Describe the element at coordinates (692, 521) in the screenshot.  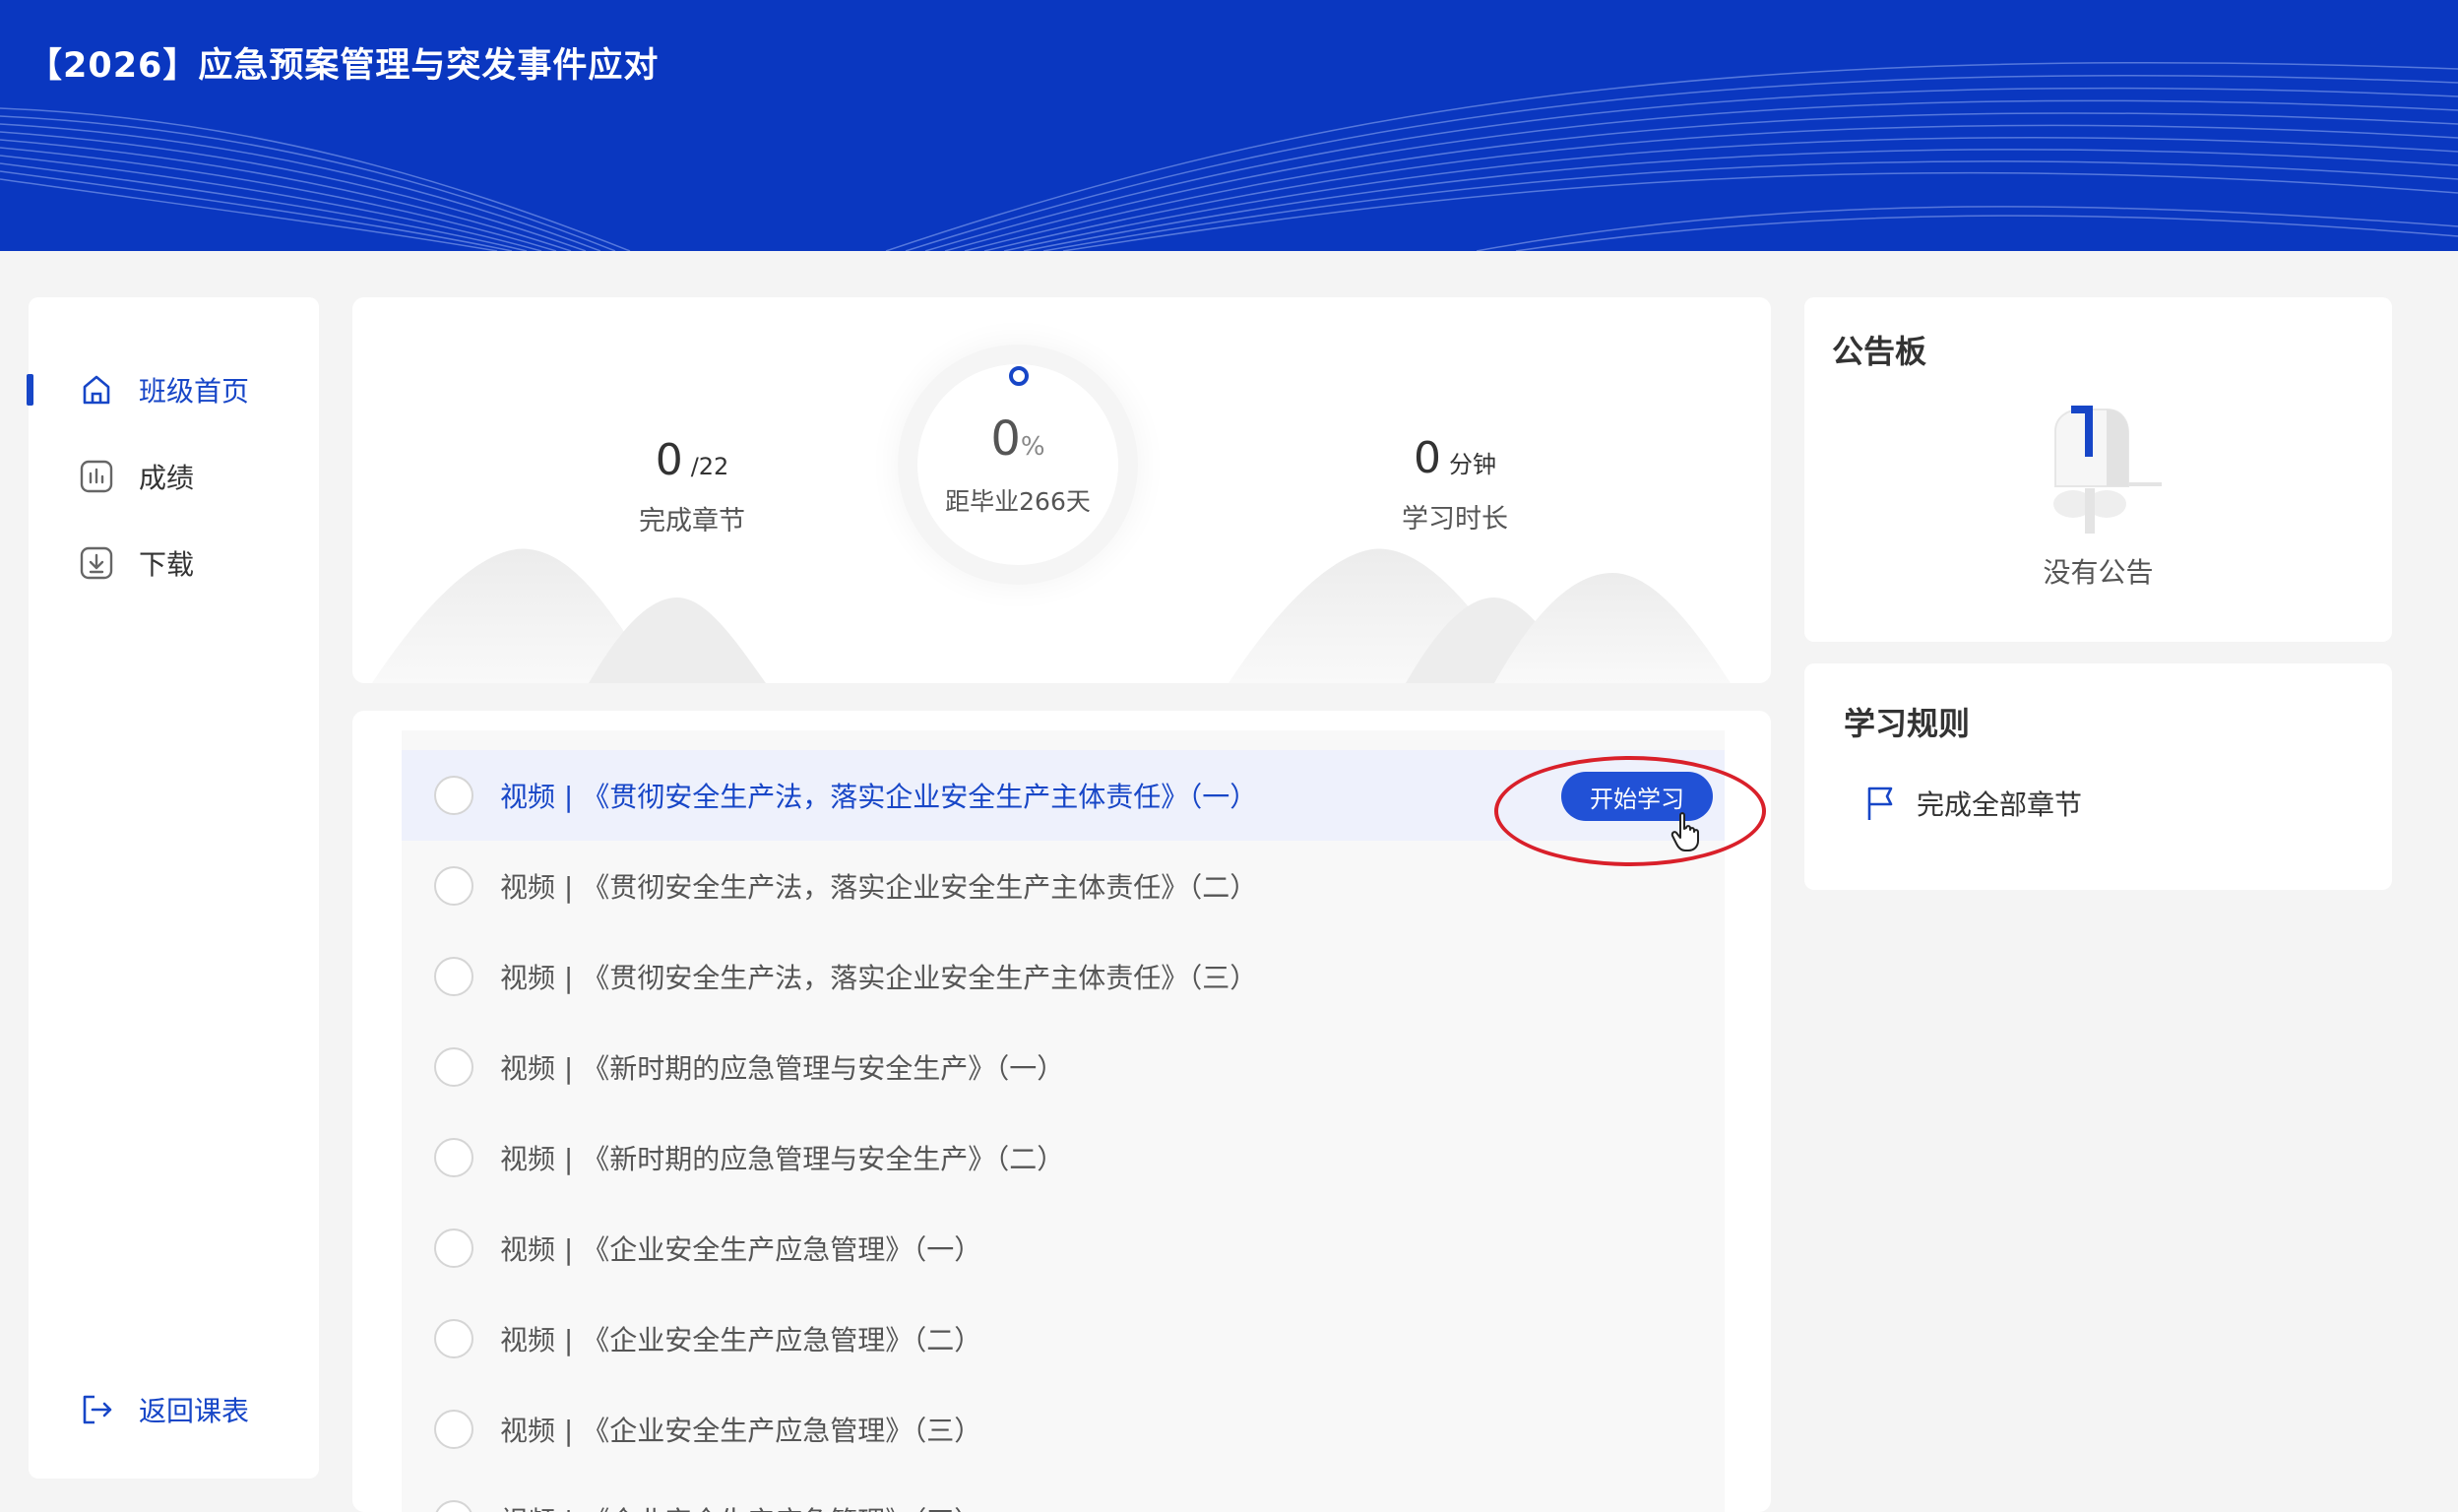
I see `chapters-label: 完成章节` at that location.